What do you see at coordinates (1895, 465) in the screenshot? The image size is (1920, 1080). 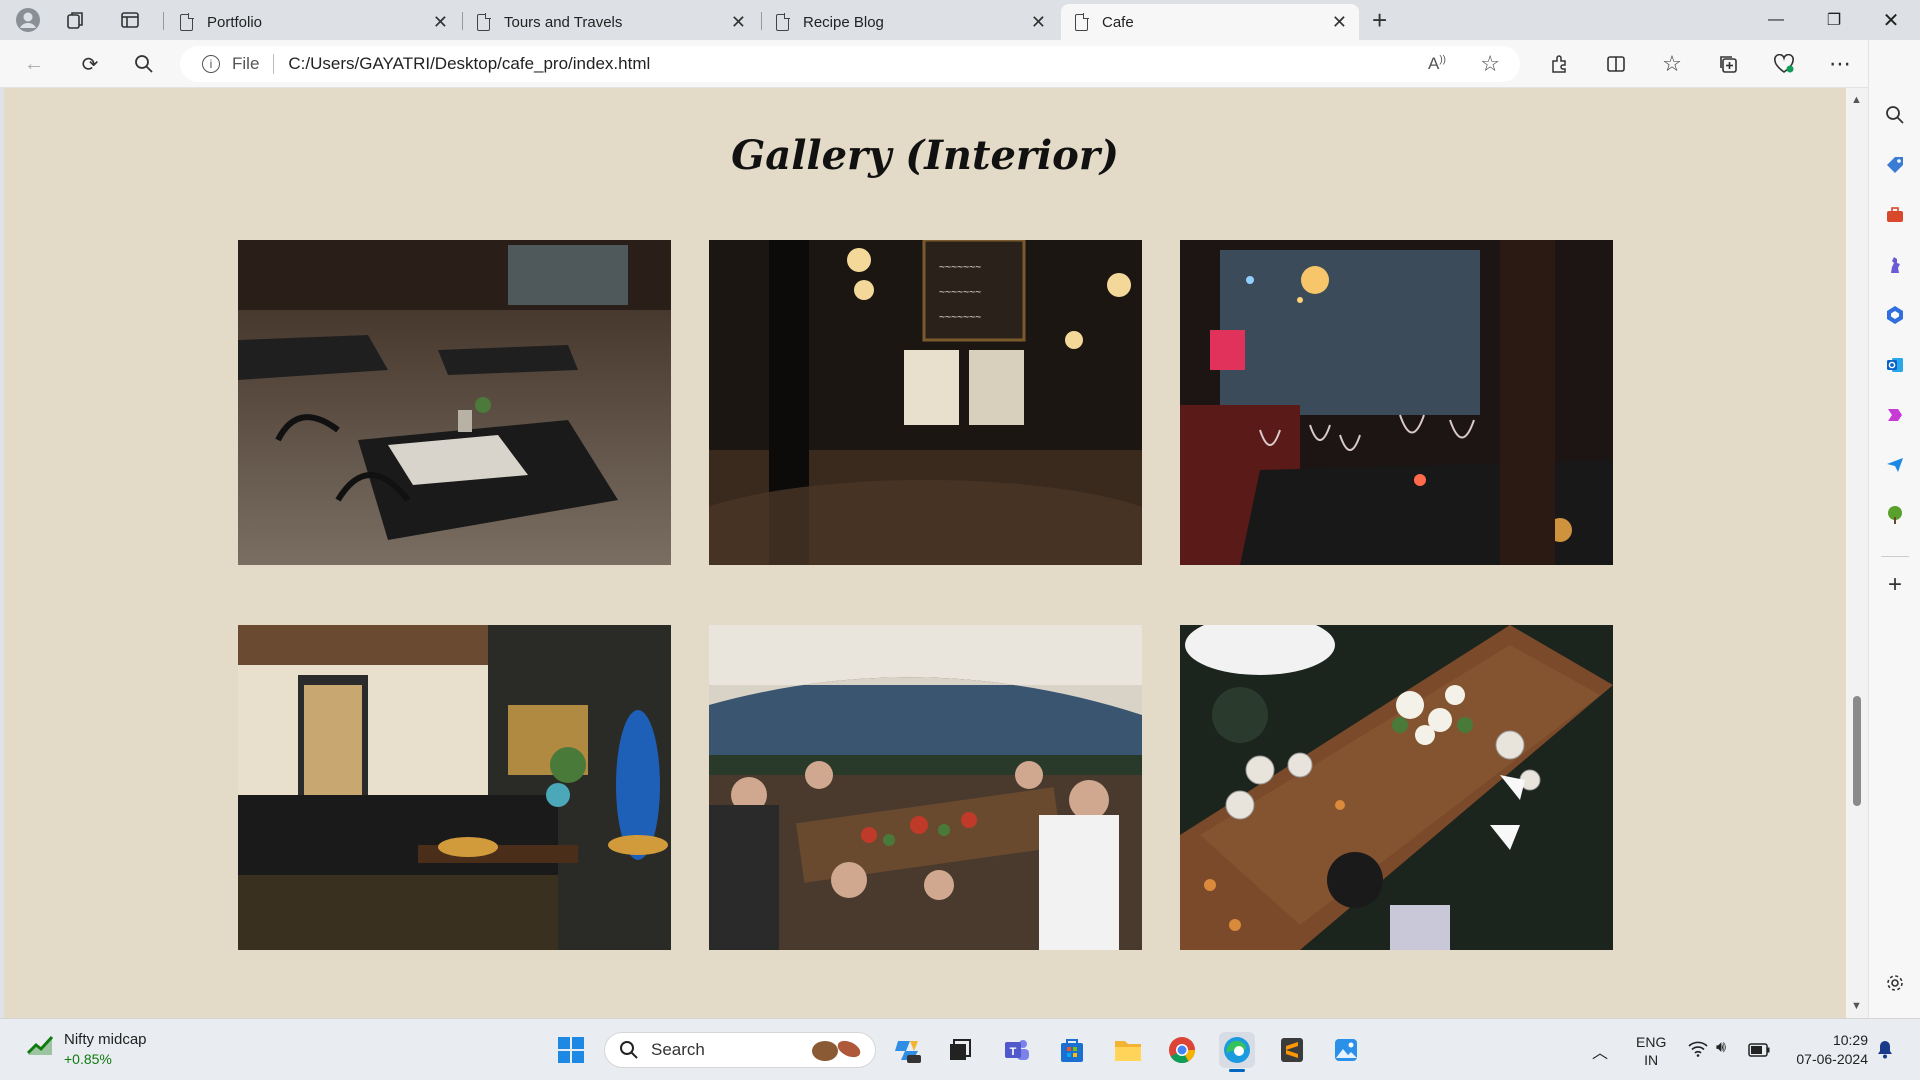 I see `send-icon` at bounding box center [1895, 465].